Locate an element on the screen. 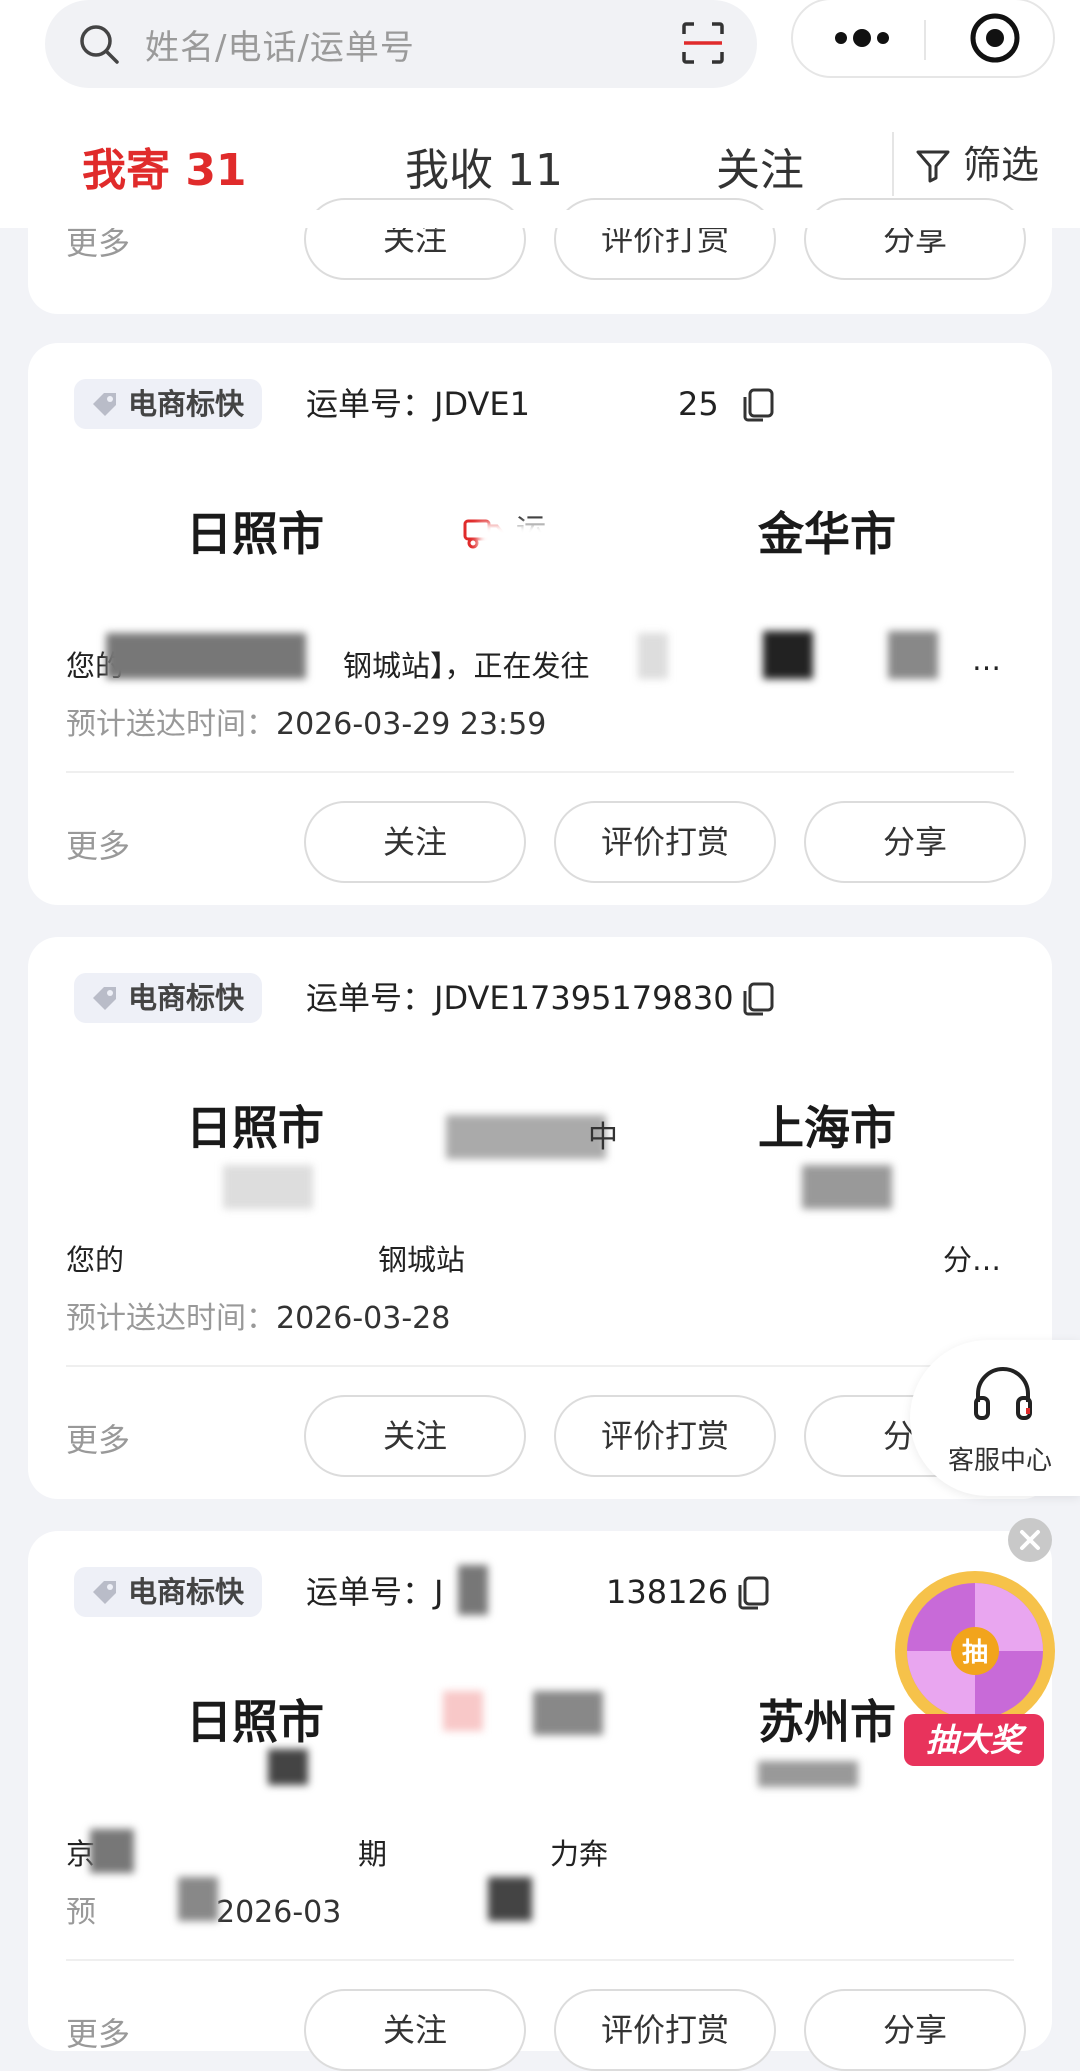 The height and width of the screenshot is (2071, 1080). tracking-desc-start: 您的 is located at coordinates (95, 1260).